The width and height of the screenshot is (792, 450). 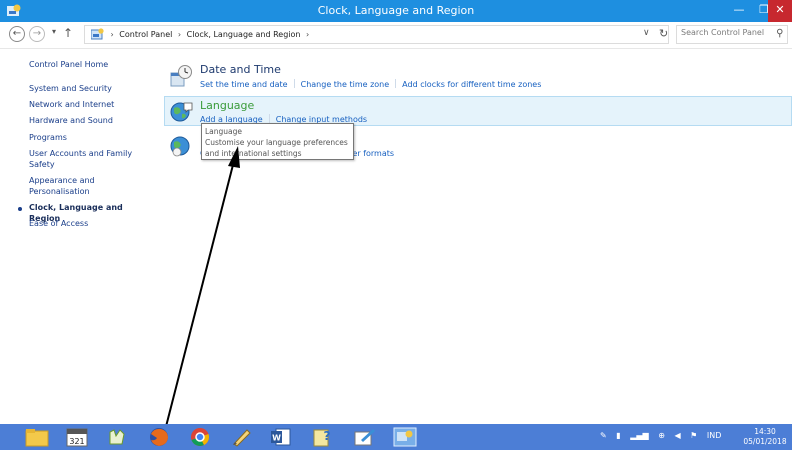 What do you see at coordinates (89, 223) in the screenshot?
I see `sidebar-item-ease-of-access: Ease of Access` at bounding box center [89, 223].